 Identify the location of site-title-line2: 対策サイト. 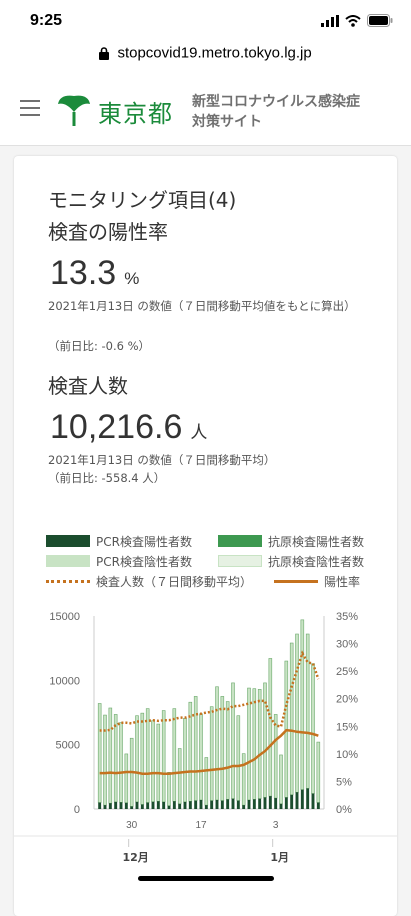
(227, 122).